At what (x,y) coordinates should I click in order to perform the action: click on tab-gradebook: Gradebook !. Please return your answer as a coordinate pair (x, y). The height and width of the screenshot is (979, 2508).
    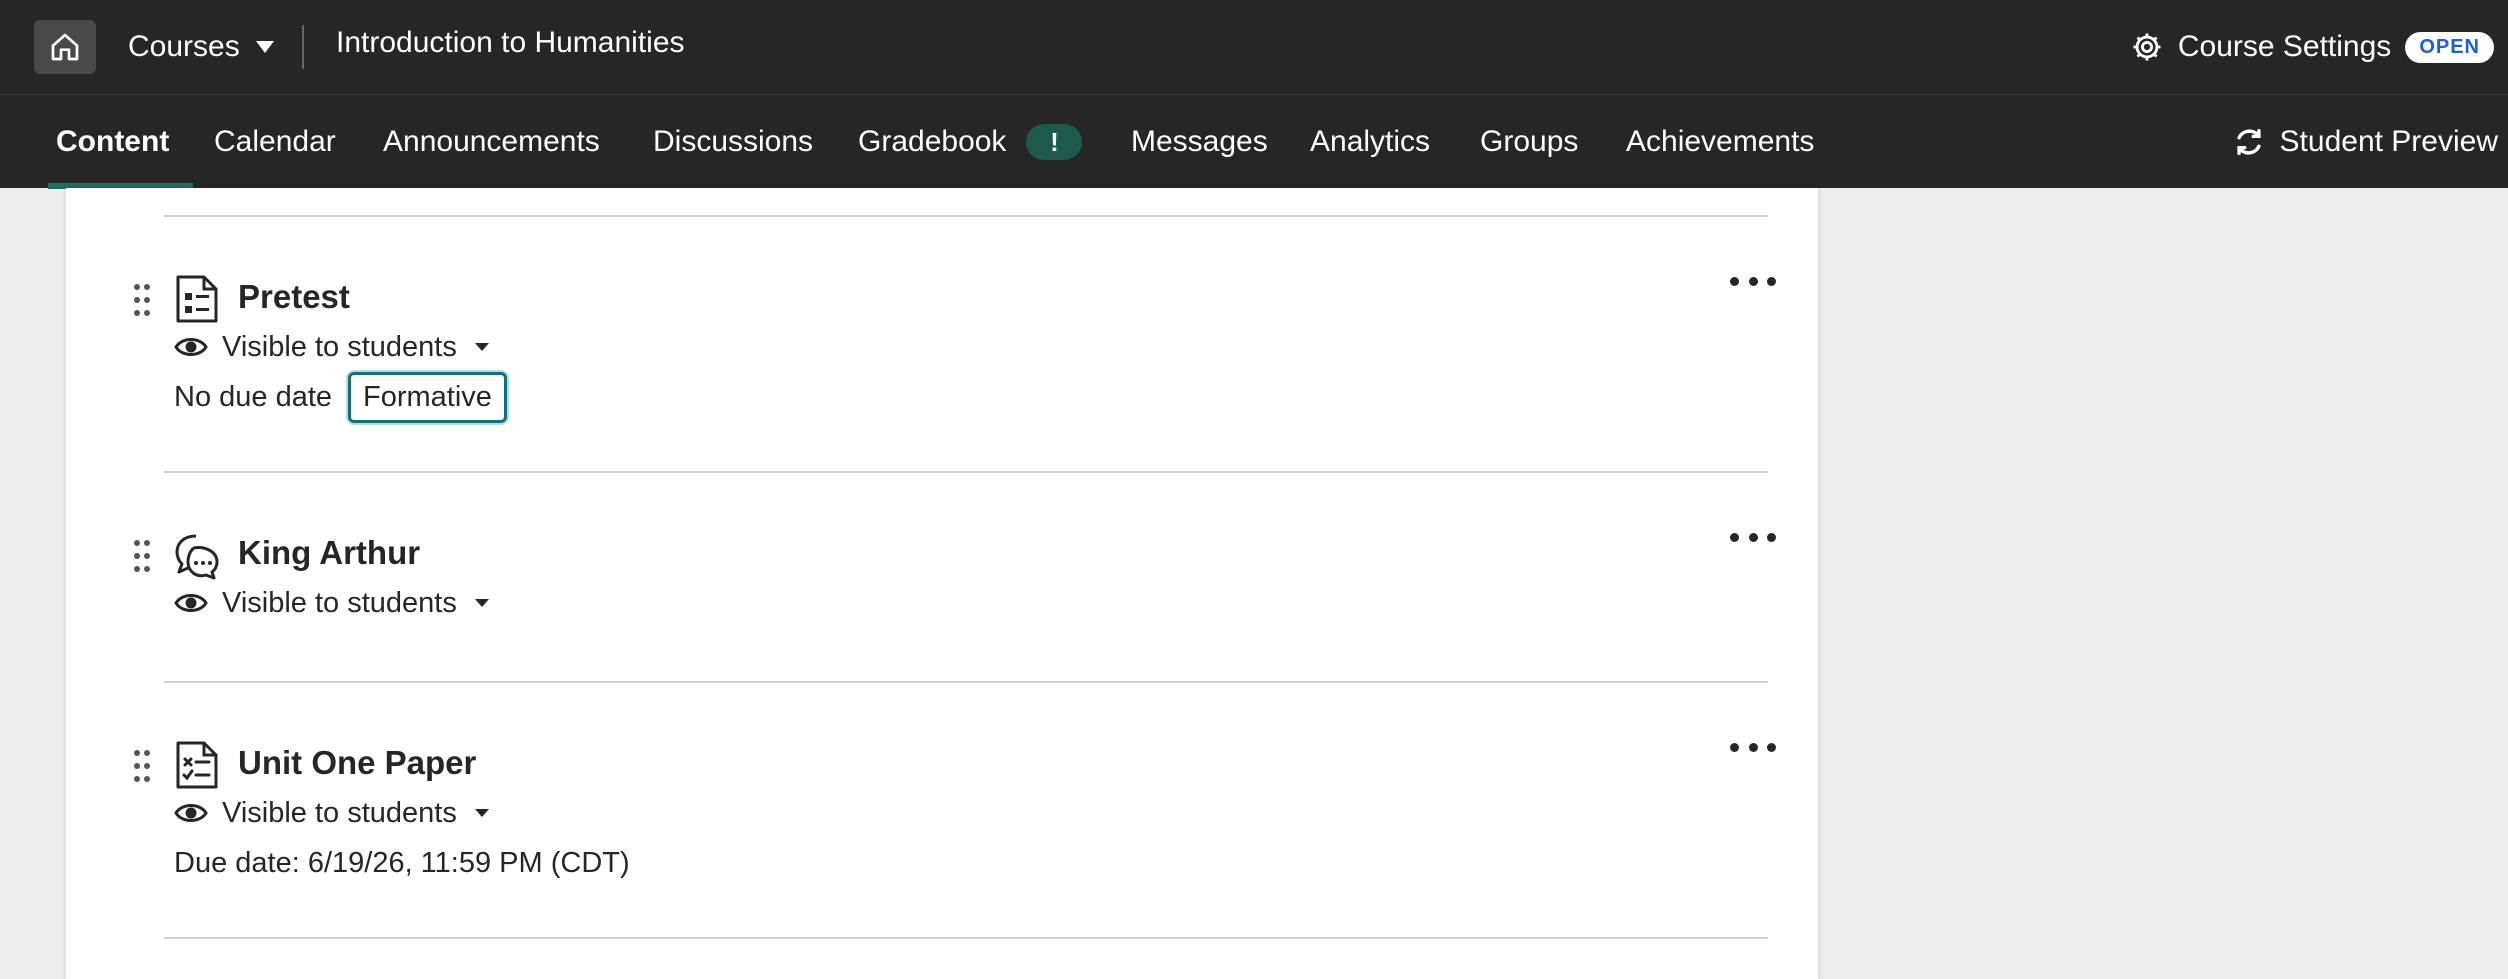
    Looking at the image, I should click on (970, 142).